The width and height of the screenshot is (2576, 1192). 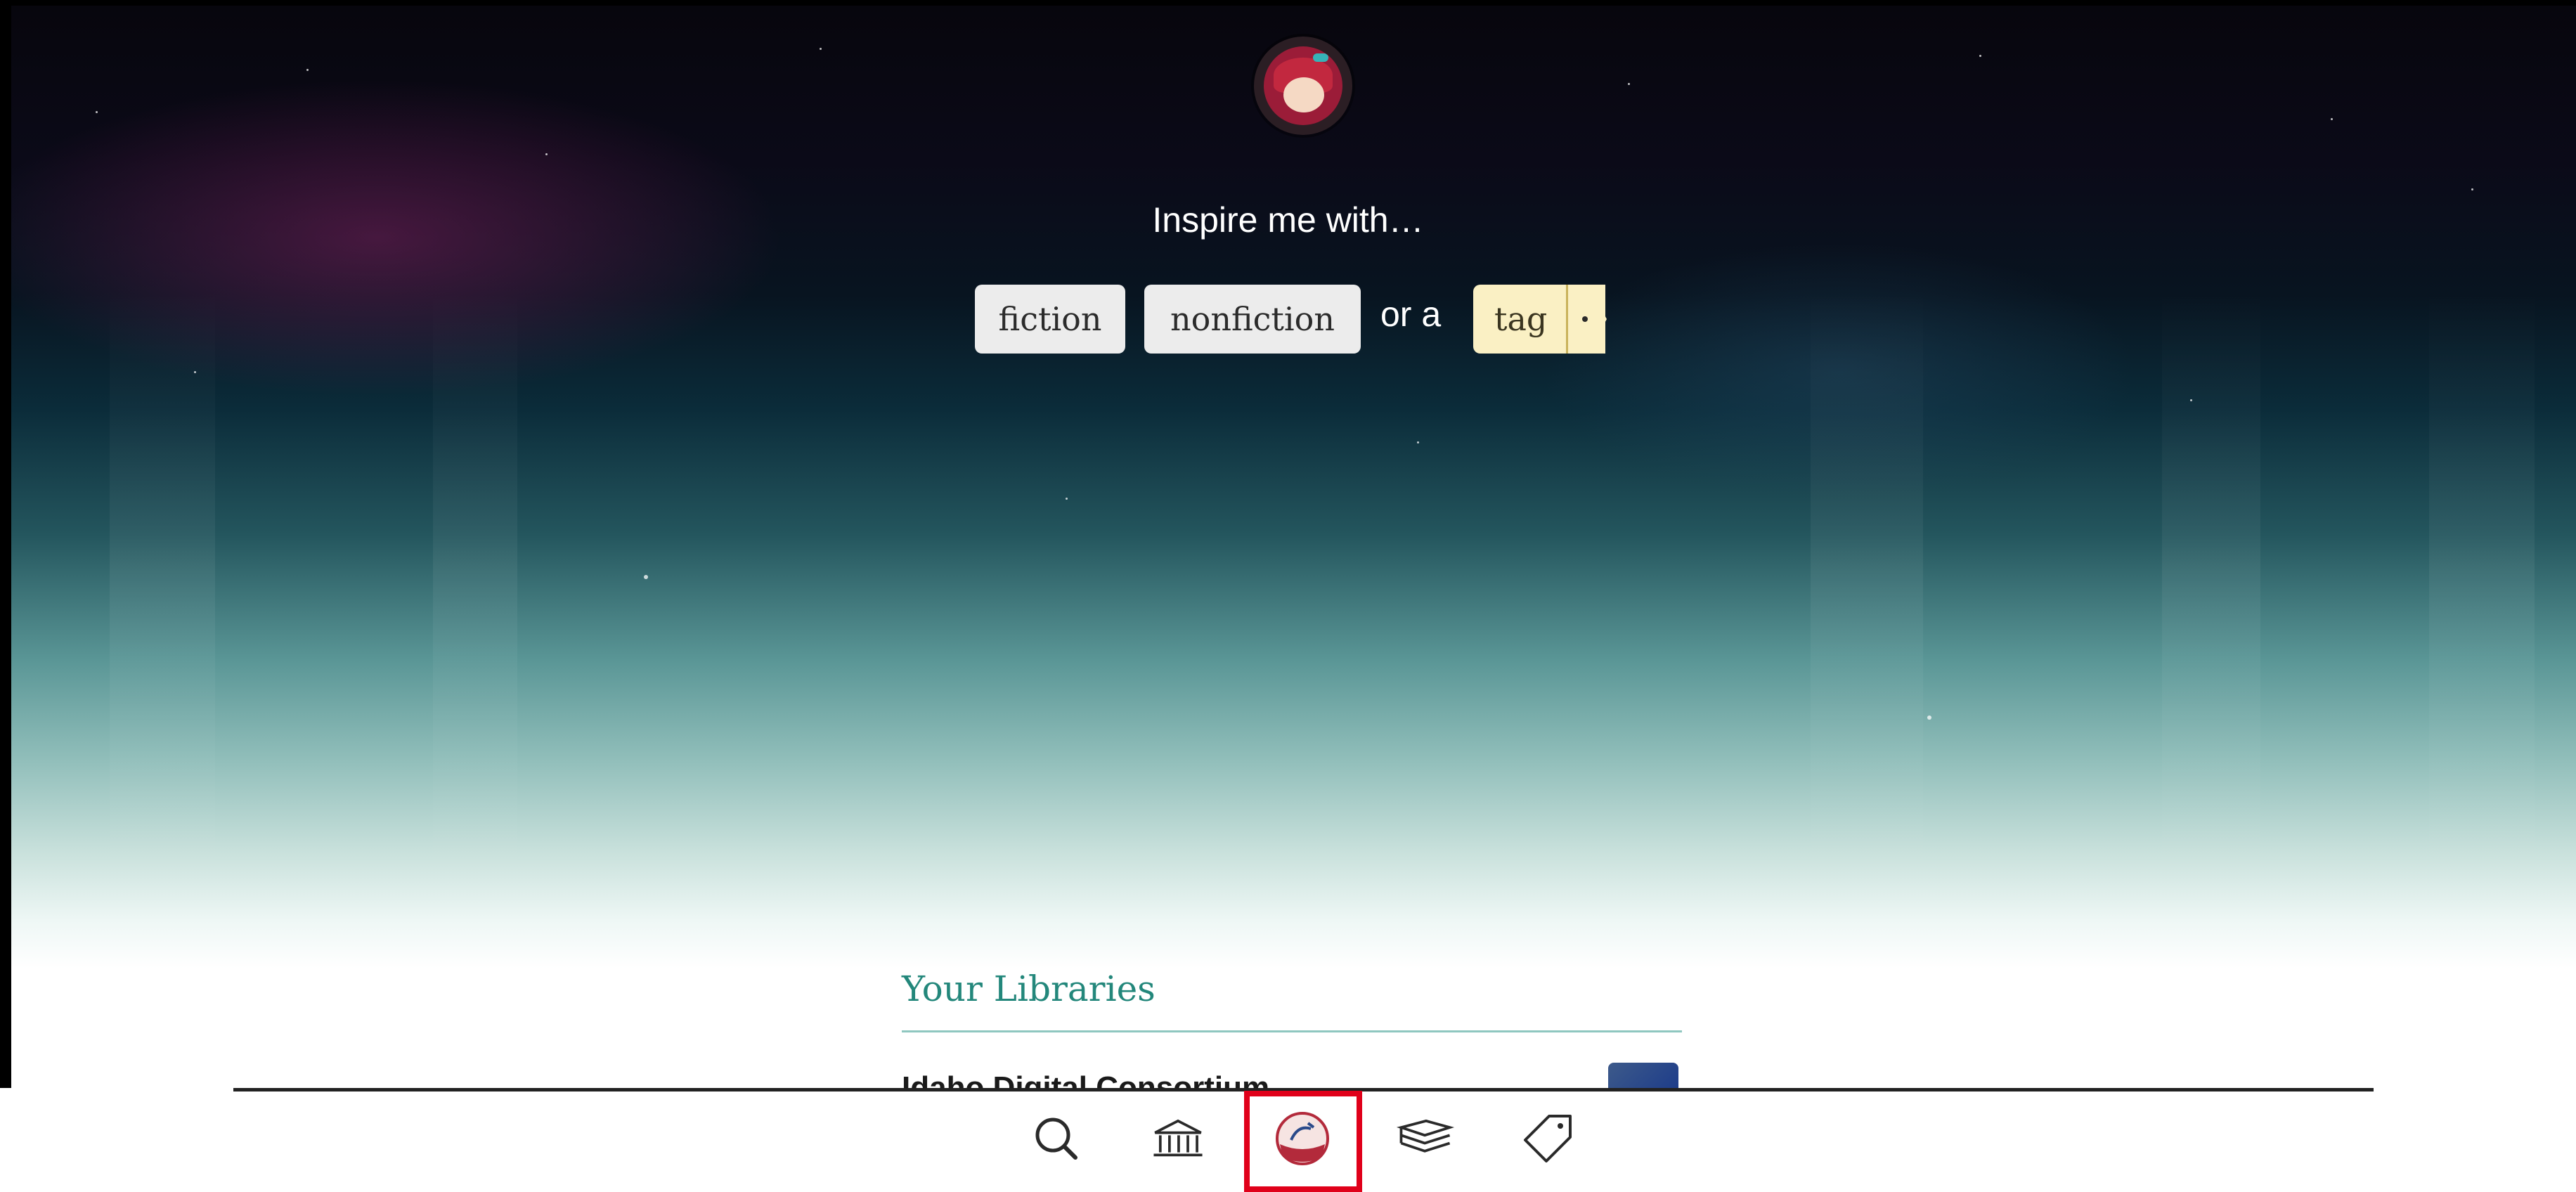 What do you see at coordinates (6, 596) in the screenshot?
I see `window-frame-left` at bounding box center [6, 596].